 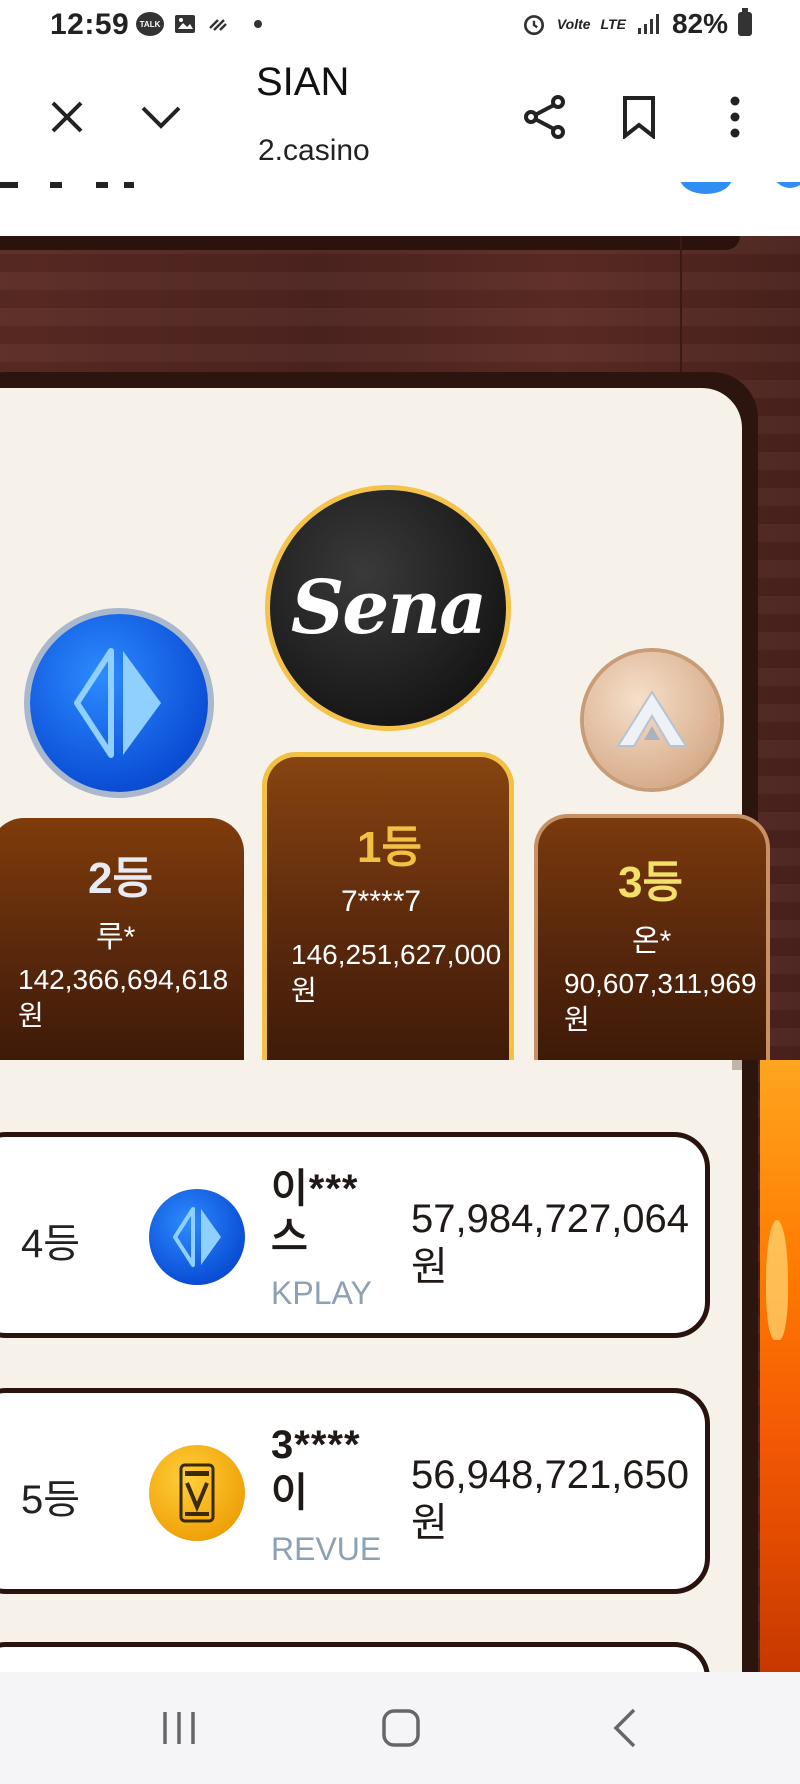 What do you see at coordinates (660, 1001) in the screenshot?
I see `podium-amount: 90,607,311,969 원` at bounding box center [660, 1001].